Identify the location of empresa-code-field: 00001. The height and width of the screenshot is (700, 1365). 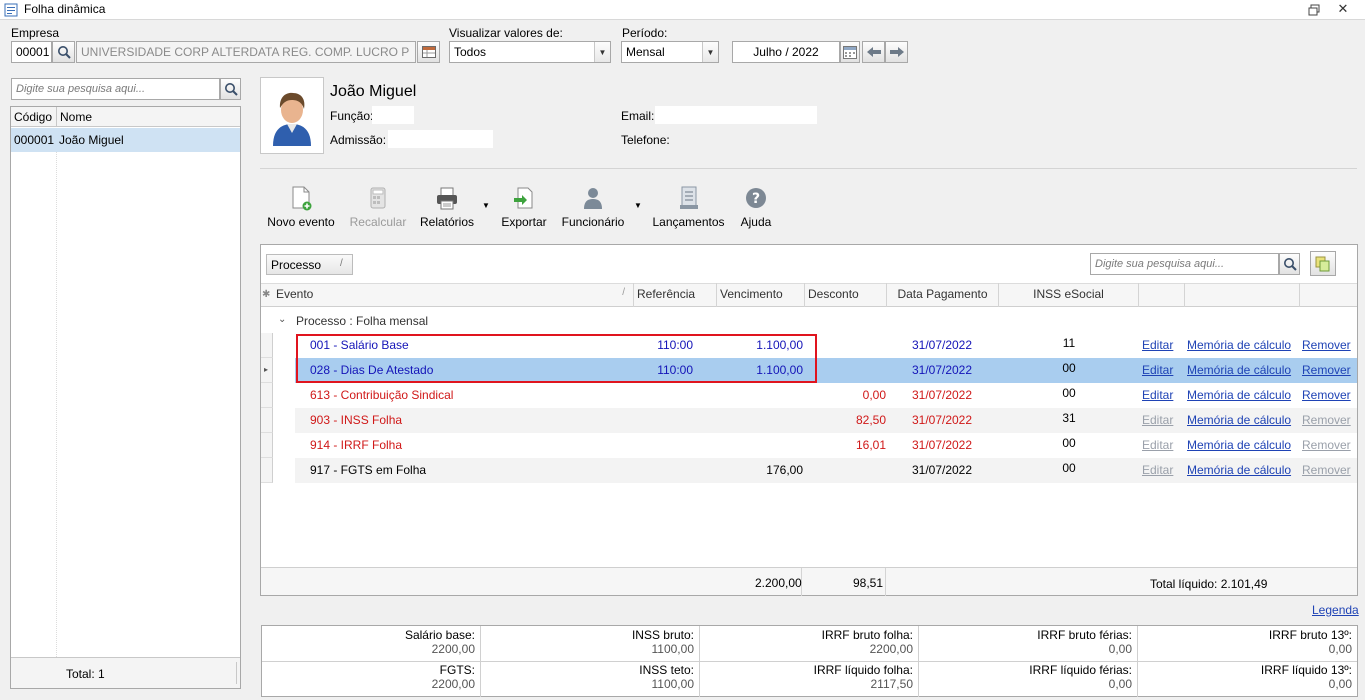
(31, 52).